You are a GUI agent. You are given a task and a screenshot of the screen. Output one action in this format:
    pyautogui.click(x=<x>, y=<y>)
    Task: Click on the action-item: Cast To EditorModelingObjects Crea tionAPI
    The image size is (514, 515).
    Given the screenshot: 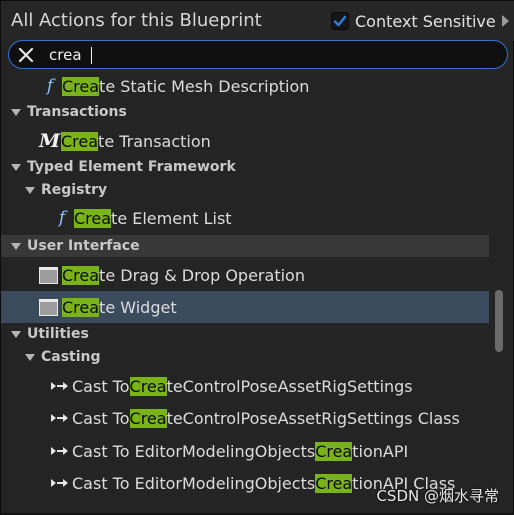 What is the action you would take?
    pyautogui.click(x=245, y=451)
    